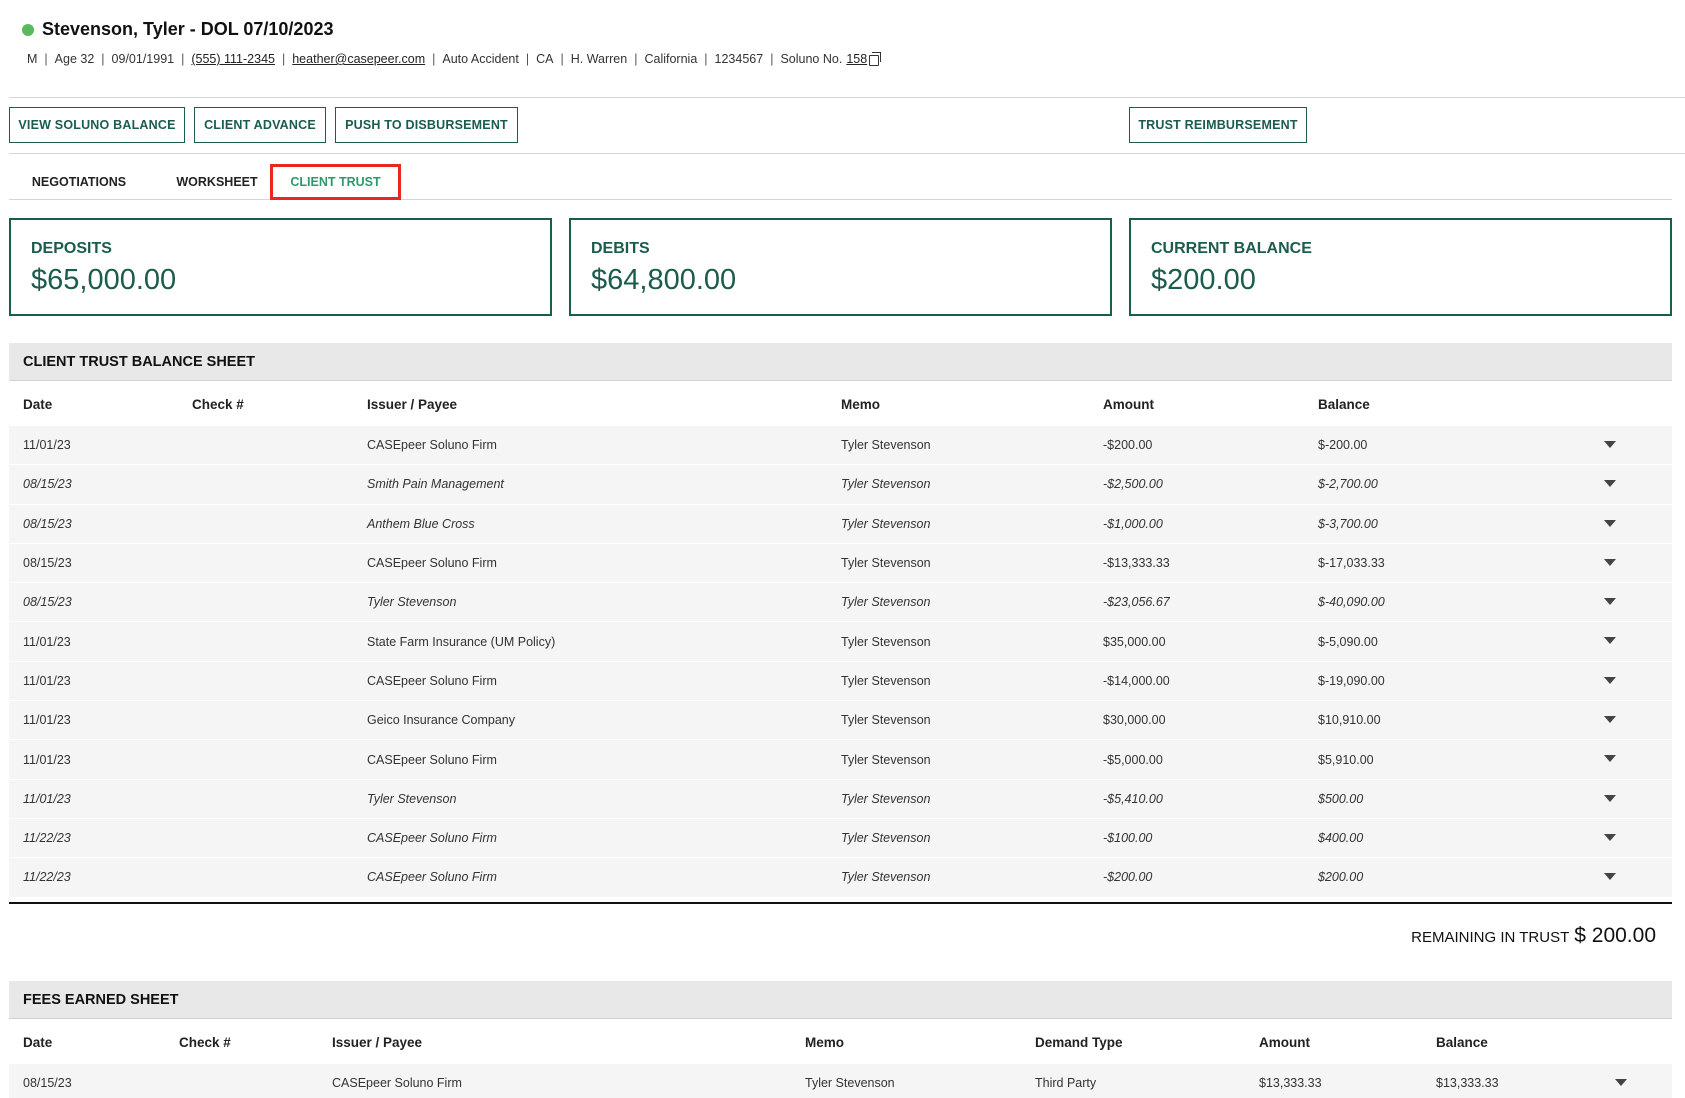  What do you see at coordinates (1351, 563) in the screenshot?
I see `trust-cell-balance: $-17,033.33` at bounding box center [1351, 563].